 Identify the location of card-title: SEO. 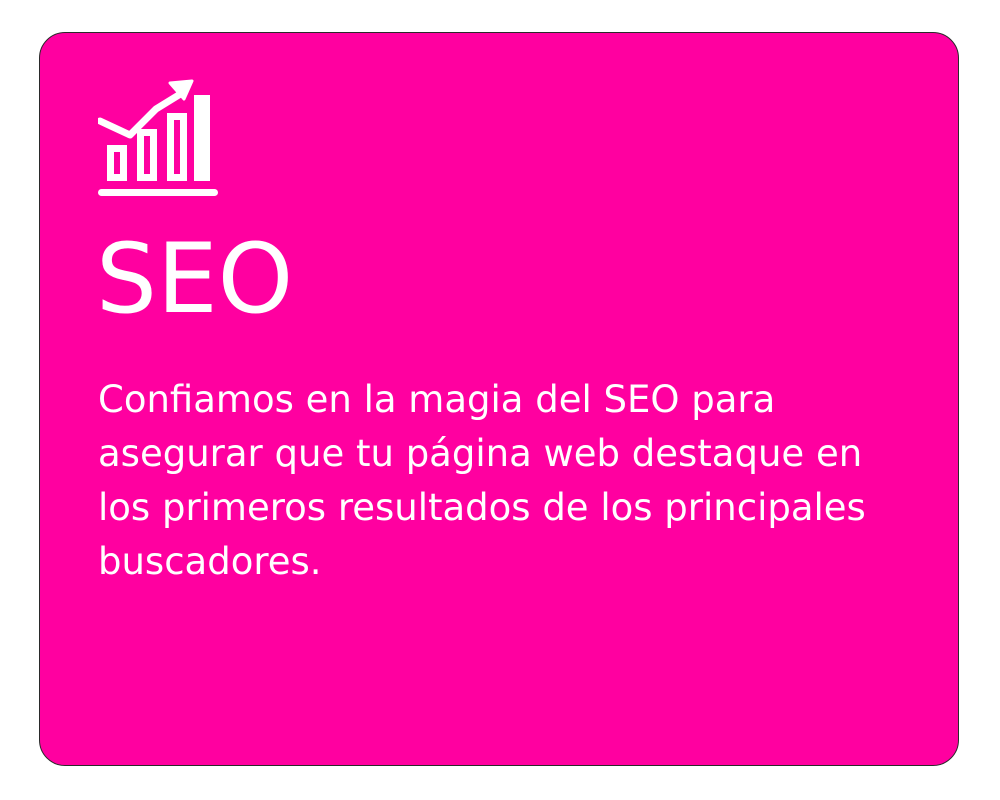
(195, 279).